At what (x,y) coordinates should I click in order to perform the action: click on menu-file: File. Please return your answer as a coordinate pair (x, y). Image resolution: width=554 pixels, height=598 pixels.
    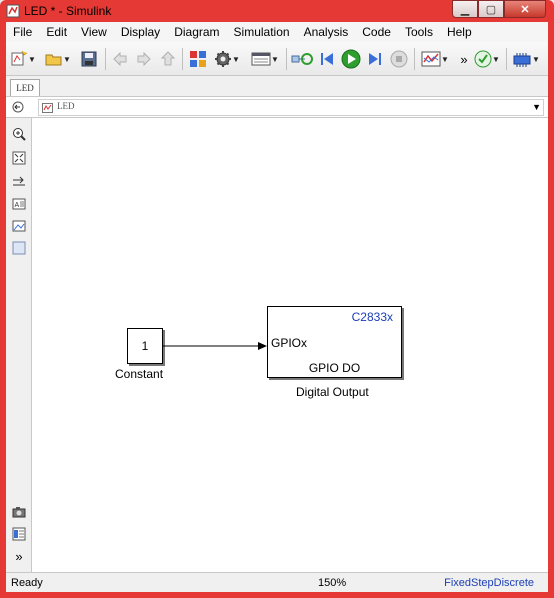
    Looking at the image, I should click on (22, 32).